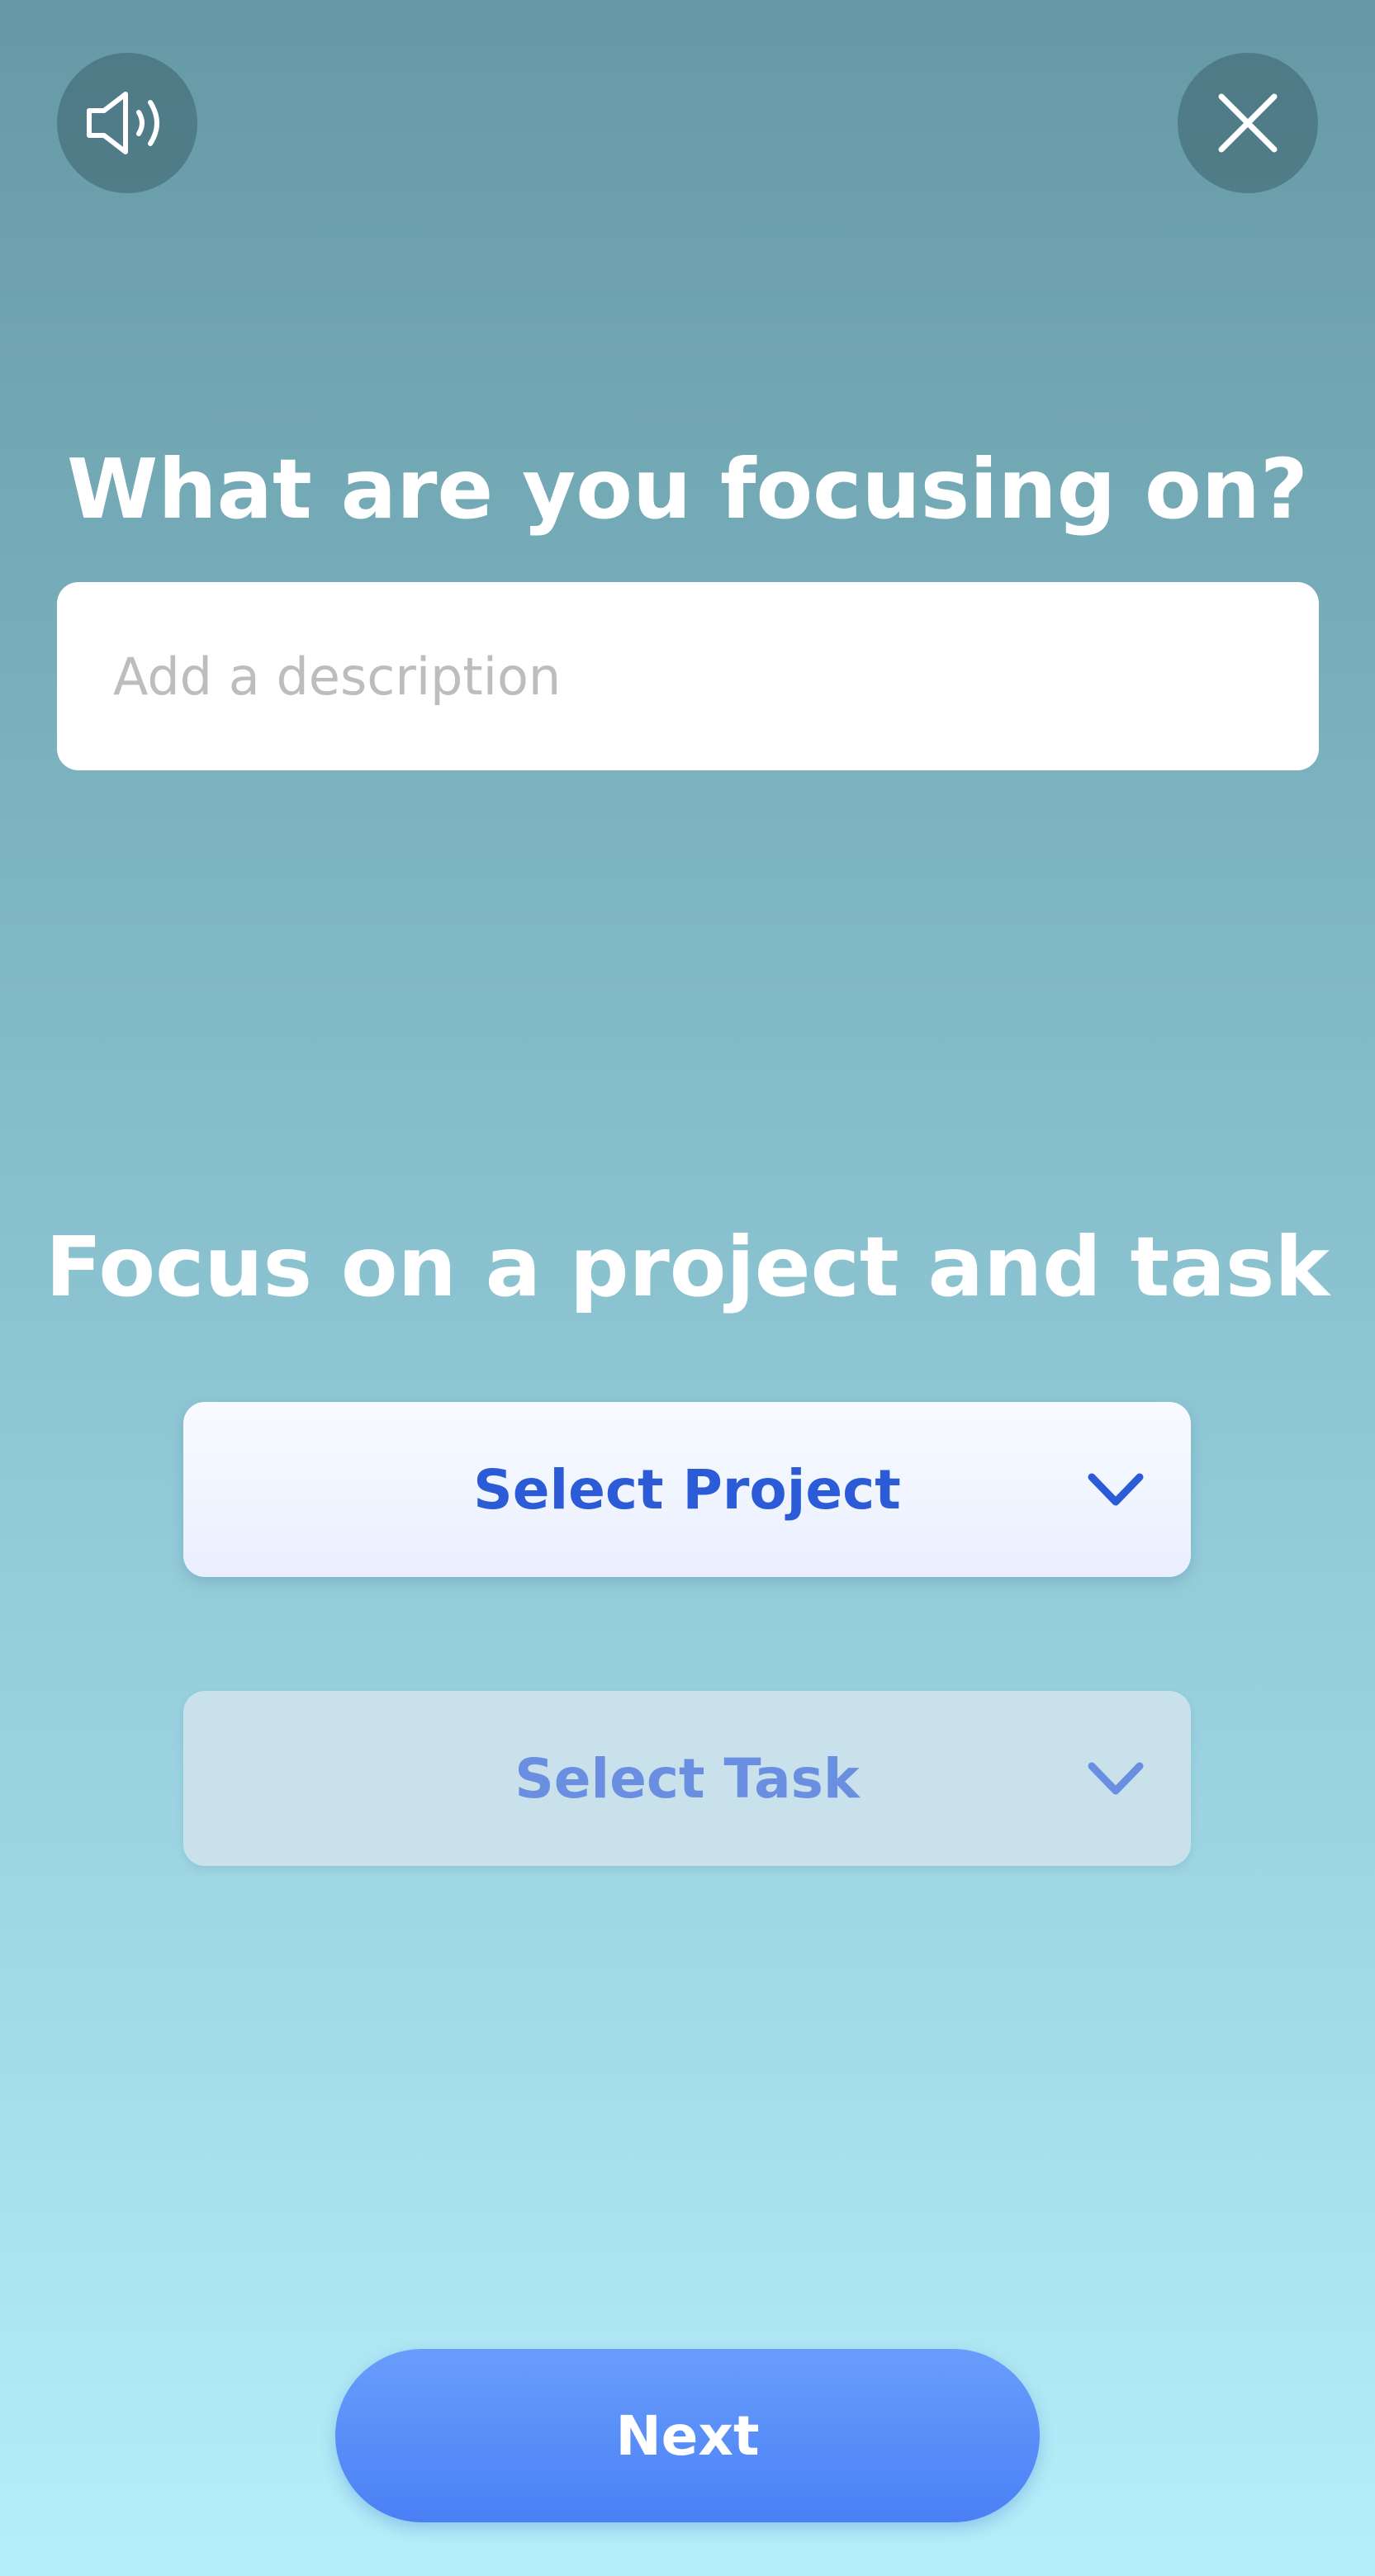  Describe the element at coordinates (687, 2435) in the screenshot. I see `next-button: Next` at that location.